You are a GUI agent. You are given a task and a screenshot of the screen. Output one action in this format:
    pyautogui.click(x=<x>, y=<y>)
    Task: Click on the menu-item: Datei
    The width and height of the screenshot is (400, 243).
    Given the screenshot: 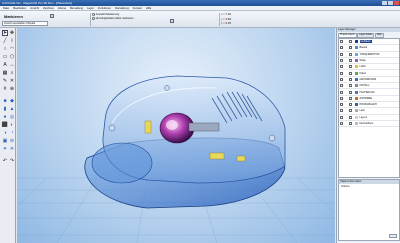 What is the action you would take?
    pyautogui.click(x=6, y=8)
    